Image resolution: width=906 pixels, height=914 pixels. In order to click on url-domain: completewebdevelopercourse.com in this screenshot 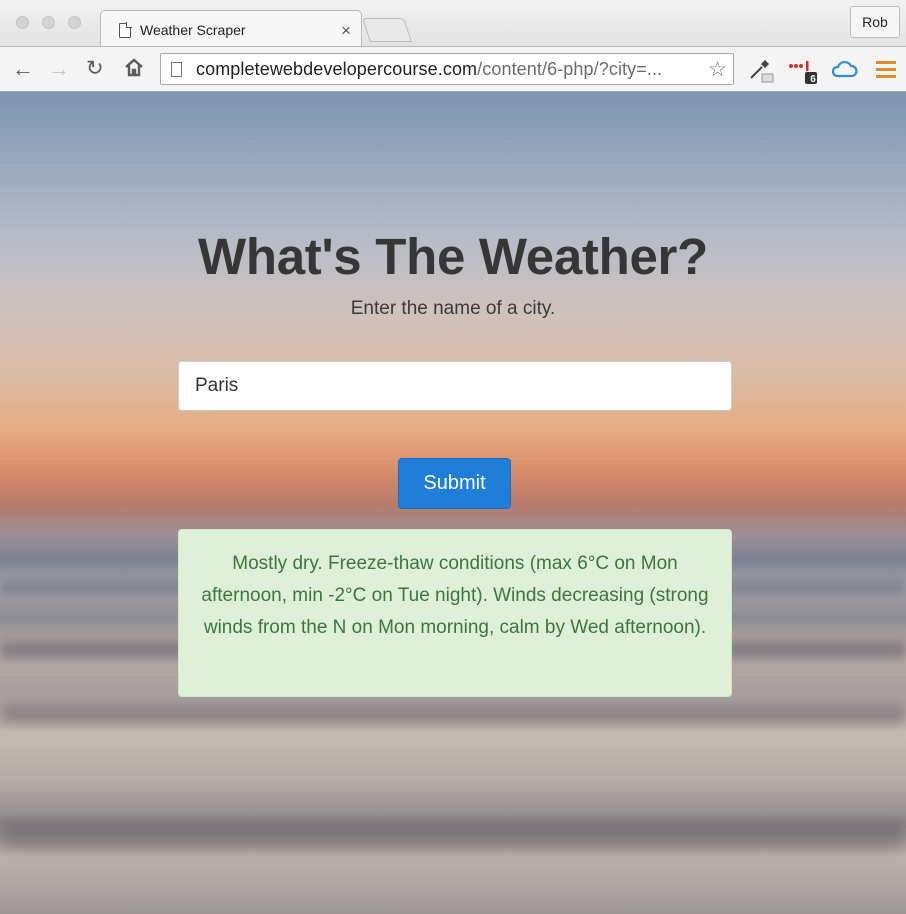, I will do `click(337, 68)`.